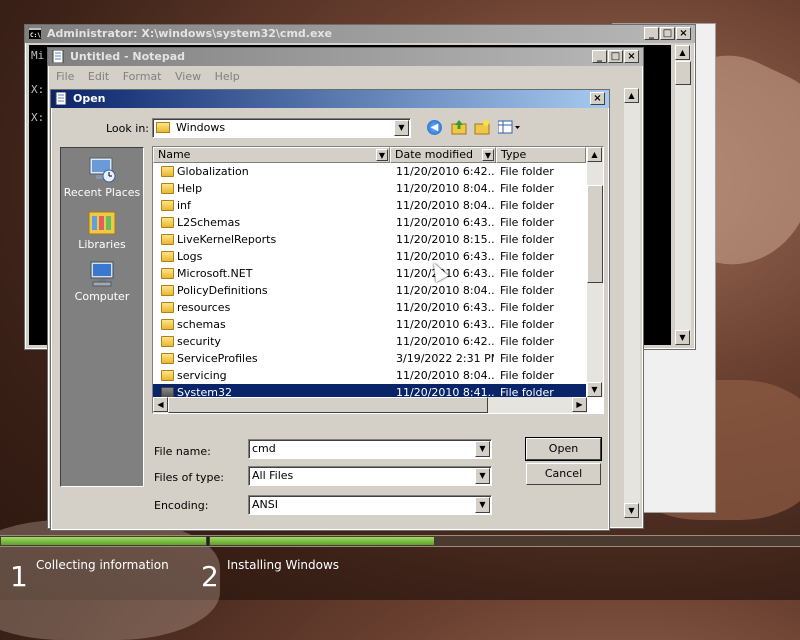 The width and height of the screenshot is (800, 640). Describe the element at coordinates (190, 256) in the screenshot. I see `file-name-cell: Logs` at that location.